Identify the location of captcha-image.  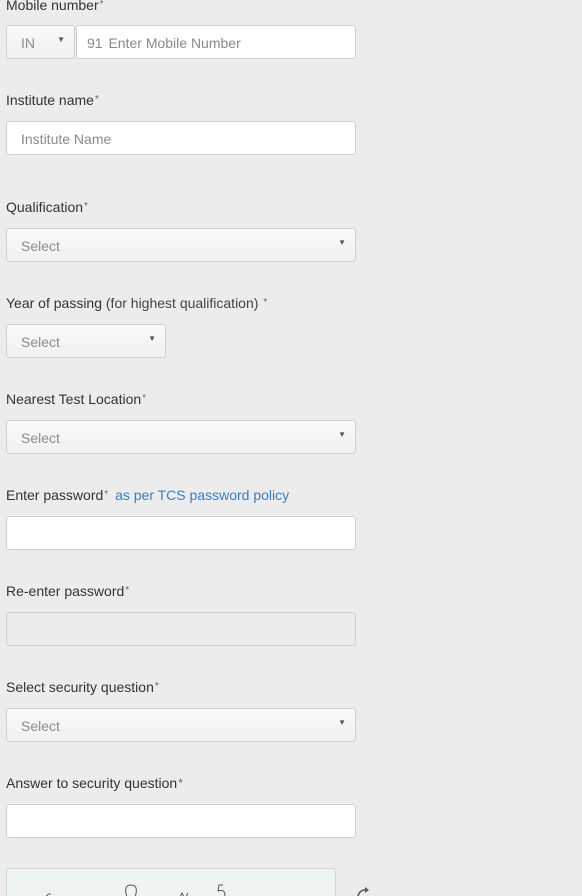
(171, 882).